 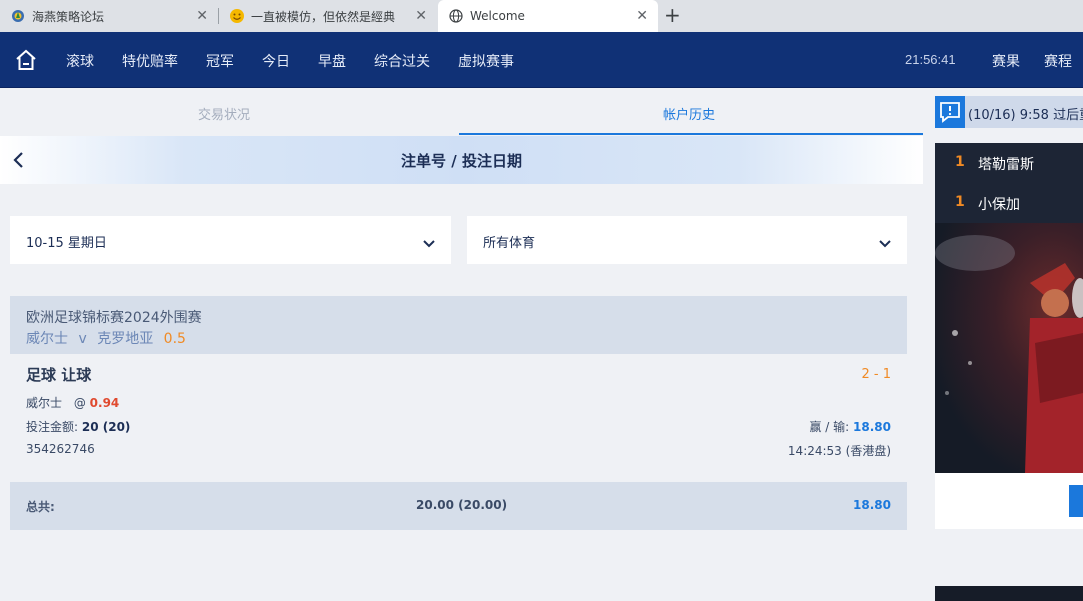 What do you see at coordinates (44, 403) in the screenshot?
I see `selected-team: 威尔士` at bounding box center [44, 403].